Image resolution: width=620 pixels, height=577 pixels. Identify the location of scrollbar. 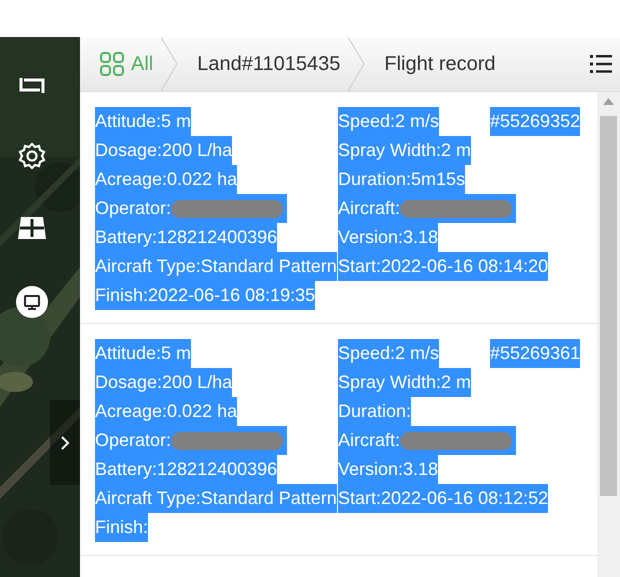
(608, 334).